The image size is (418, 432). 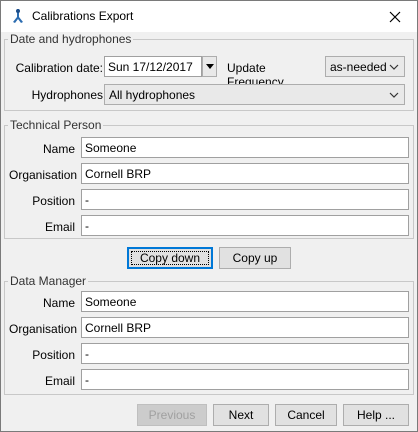 What do you see at coordinates (245, 379) in the screenshot?
I see `dm-email-field: -` at bounding box center [245, 379].